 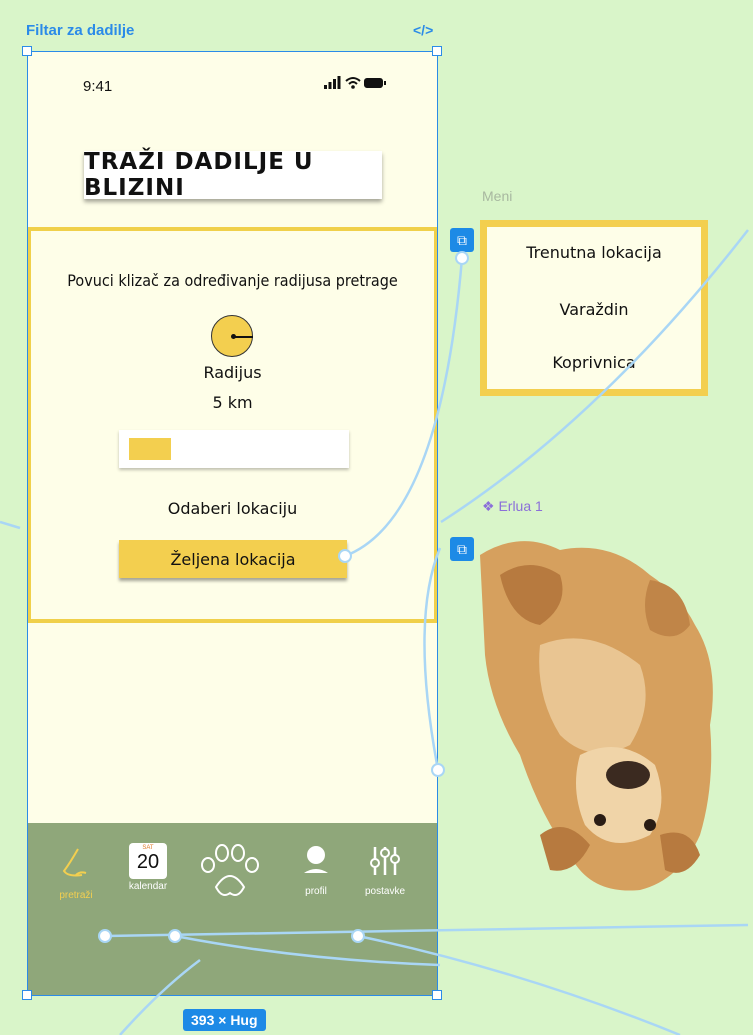 I want to click on size-badge: 393 × Hug, so click(x=224, y=1020).